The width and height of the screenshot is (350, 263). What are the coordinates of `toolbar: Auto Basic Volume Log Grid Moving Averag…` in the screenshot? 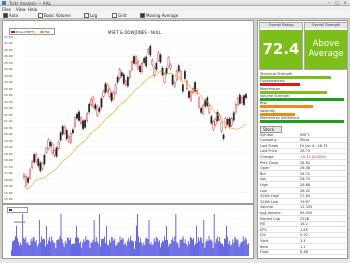 It's located at (175, 15).